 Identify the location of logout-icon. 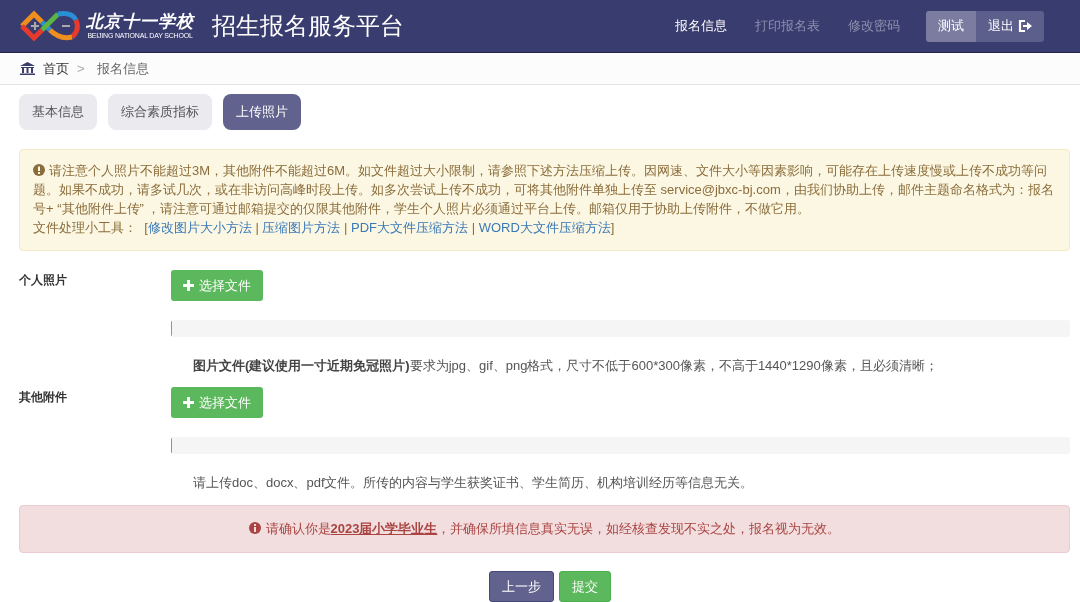
(1025, 26).